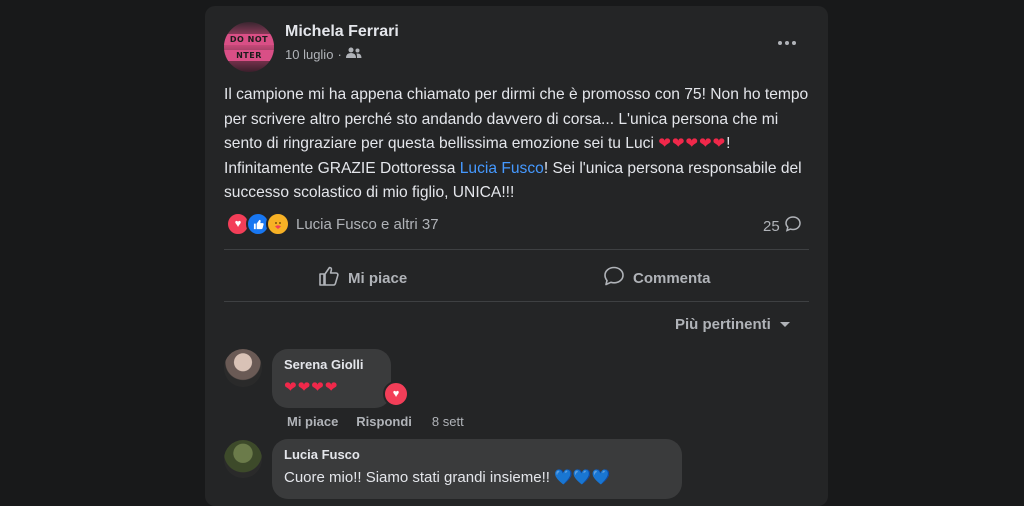 The image size is (1024, 506). What do you see at coordinates (692, 144) in the screenshot?
I see `hearts-emoji: ❤❤❤❤❤` at bounding box center [692, 144].